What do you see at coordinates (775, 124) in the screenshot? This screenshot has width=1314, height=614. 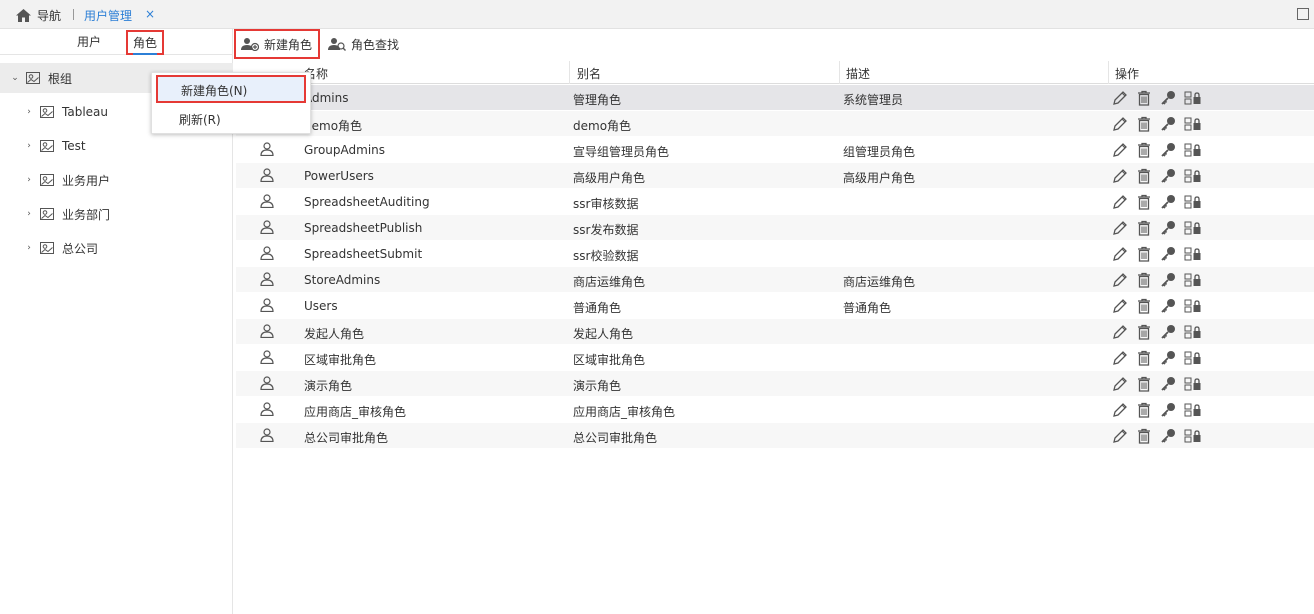 I see `table-row: demo角色 demo角色` at bounding box center [775, 124].